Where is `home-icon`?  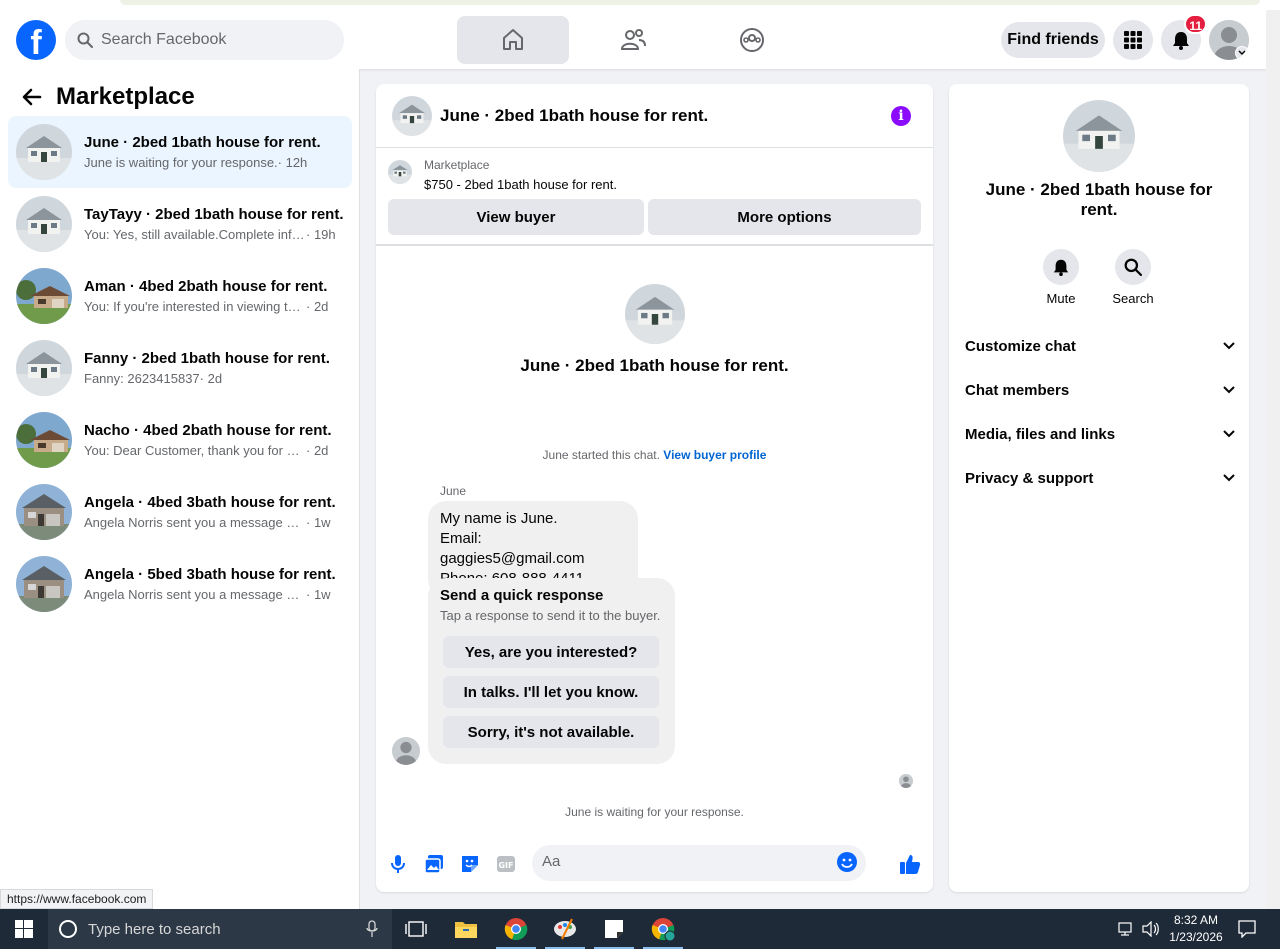
home-icon is located at coordinates (513, 39).